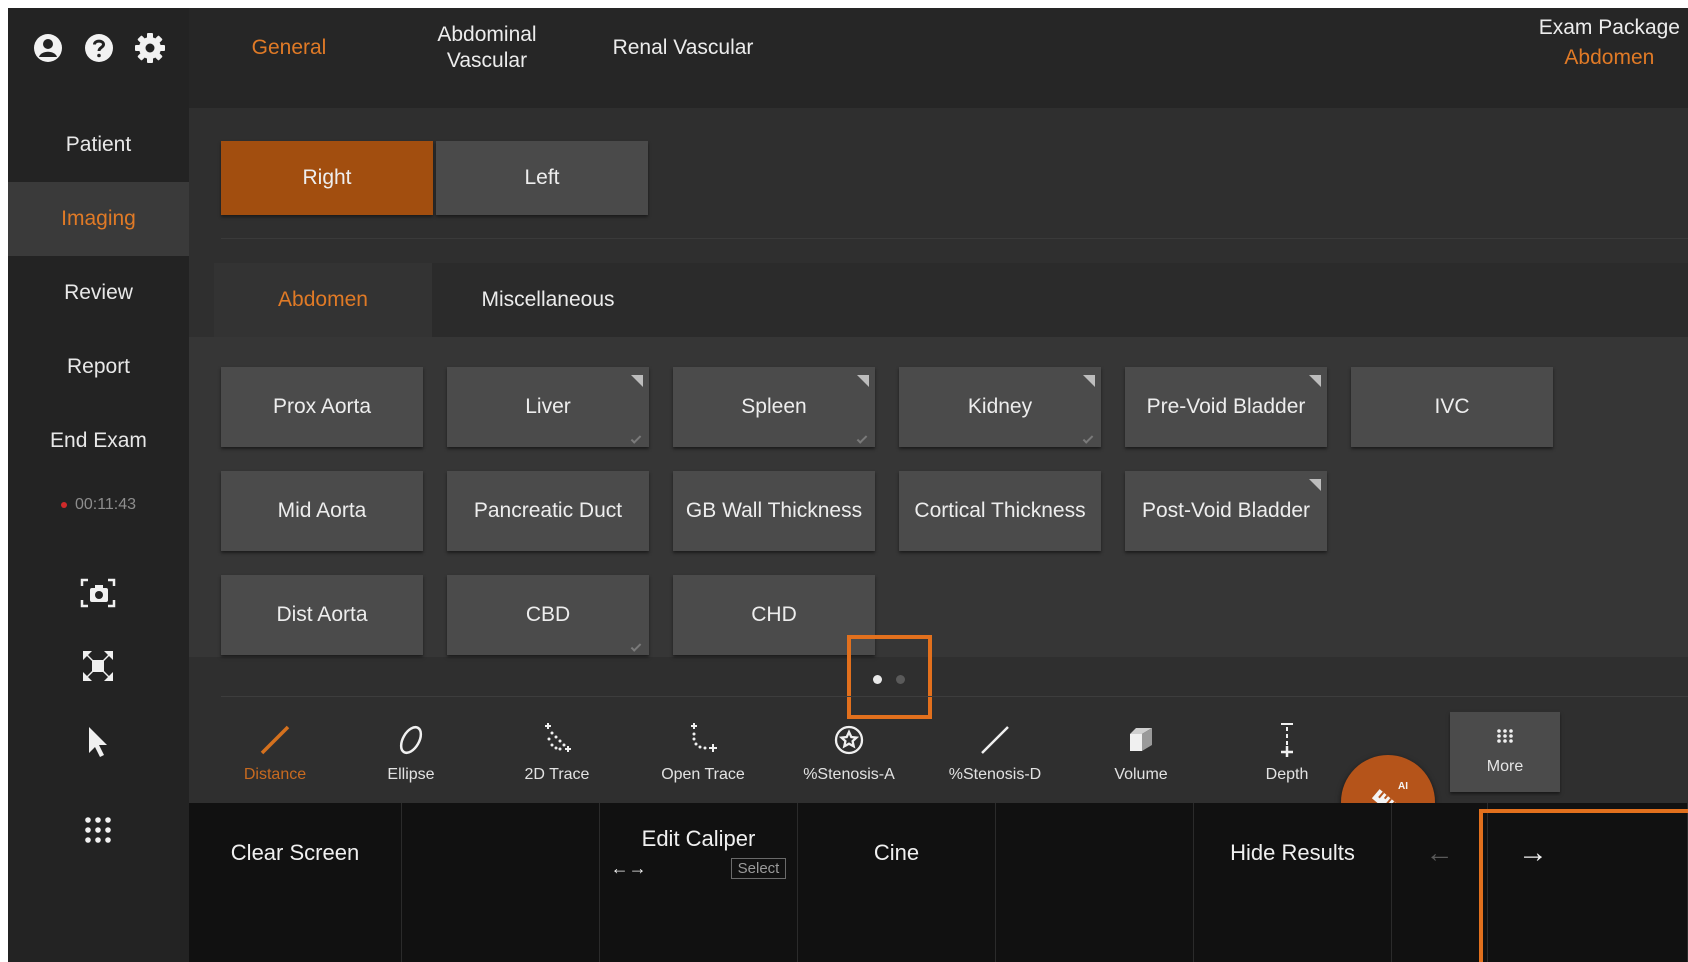 This screenshot has width=1688, height=962. Describe the element at coordinates (1440, 882) in the screenshot. I see `prev-page-button: ←` at that location.